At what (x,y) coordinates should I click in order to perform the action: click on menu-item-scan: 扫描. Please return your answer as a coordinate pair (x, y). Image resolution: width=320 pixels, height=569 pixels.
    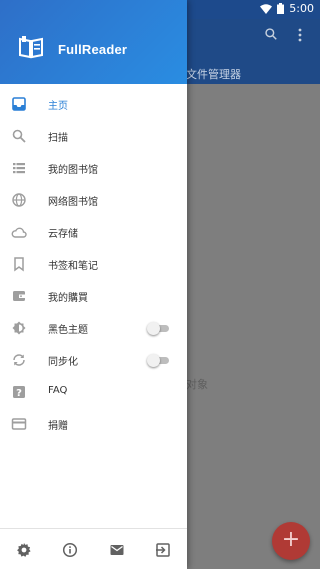
    Looking at the image, I should click on (93, 136).